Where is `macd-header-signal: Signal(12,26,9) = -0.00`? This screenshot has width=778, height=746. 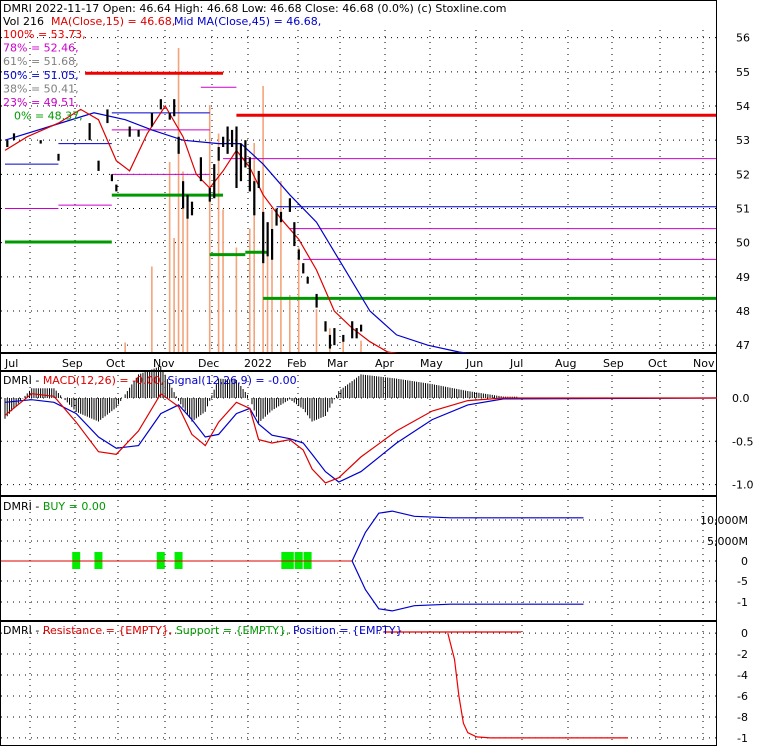 macd-header-signal: Signal(12,26,9) = -0.00 is located at coordinates (232, 380).